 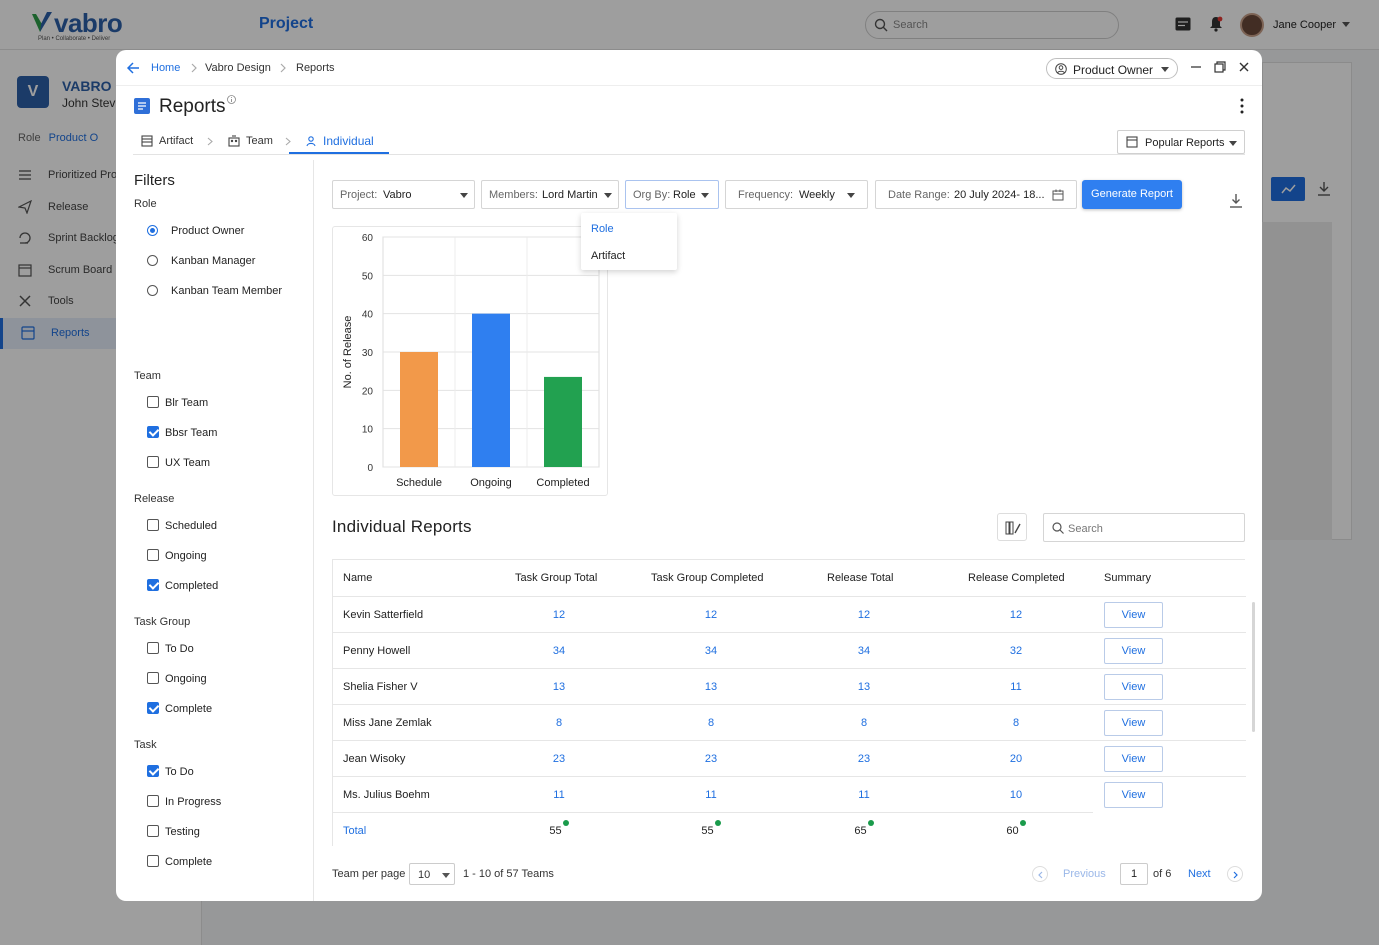 What do you see at coordinates (227, 586) in the screenshot?
I see `filter-option-completed: Completed` at bounding box center [227, 586].